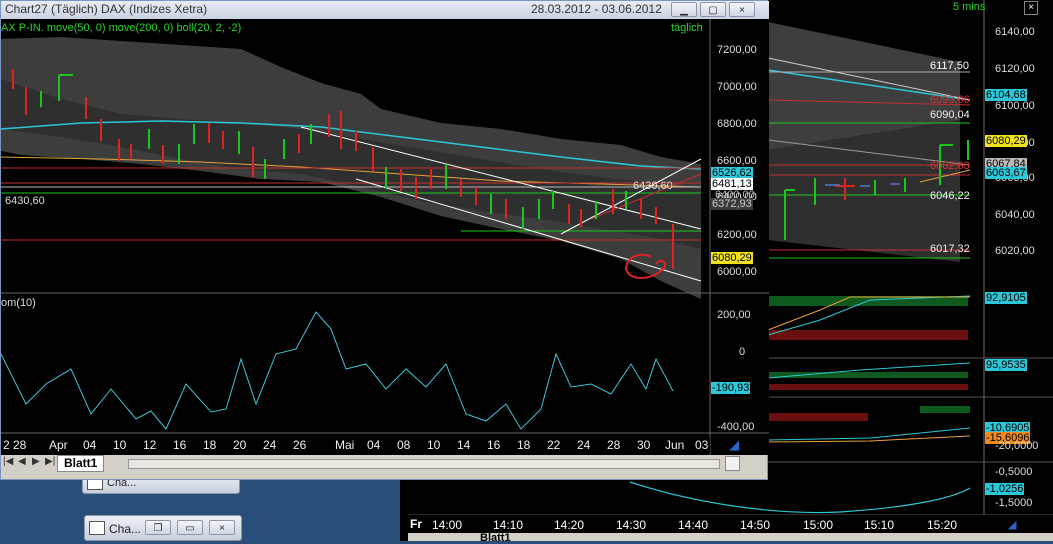 This screenshot has width=1053, height=544. Describe the element at coordinates (731, 388) in the screenshot. I see `mom-tag: -190,93` at that location.